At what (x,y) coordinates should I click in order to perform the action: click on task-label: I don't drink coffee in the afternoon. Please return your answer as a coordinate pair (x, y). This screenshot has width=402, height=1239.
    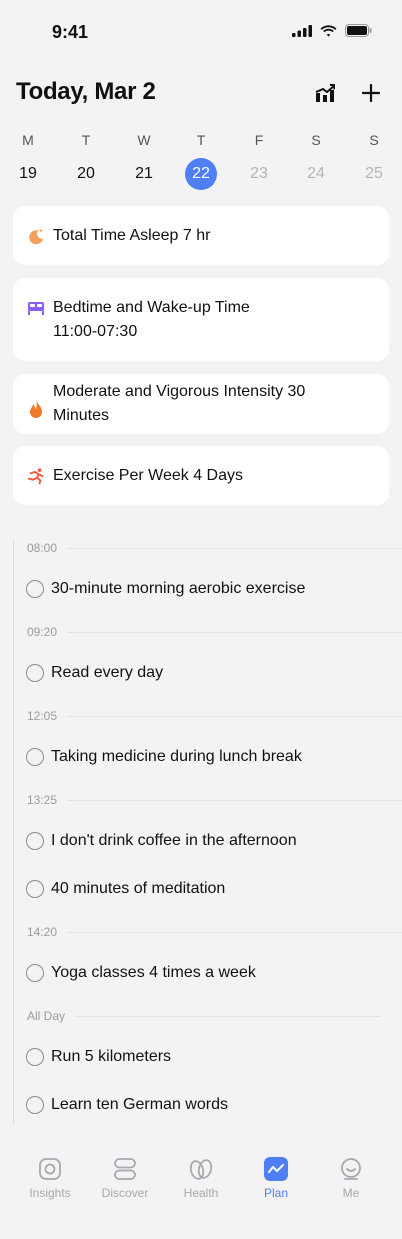
    Looking at the image, I should click on (174, 840).